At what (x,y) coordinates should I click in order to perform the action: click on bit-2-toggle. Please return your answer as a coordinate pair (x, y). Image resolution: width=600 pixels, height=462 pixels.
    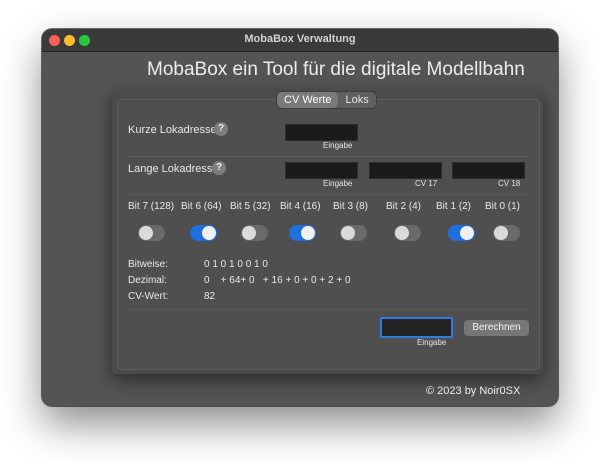
    Looking at the image, I should click on (407, 233).